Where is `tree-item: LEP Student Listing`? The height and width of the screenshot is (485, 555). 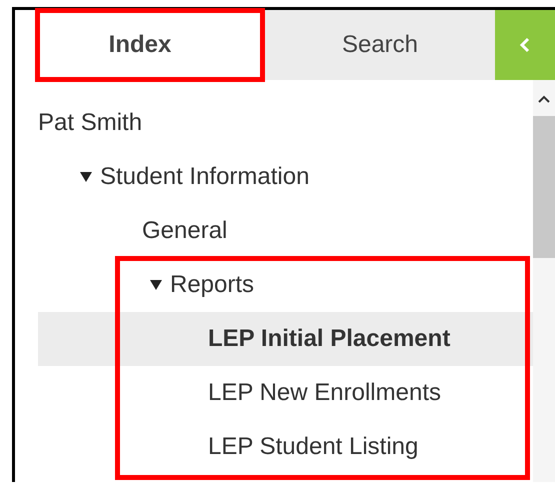 tree-item: LEP Student Listing is located at coordinates (313, 447).